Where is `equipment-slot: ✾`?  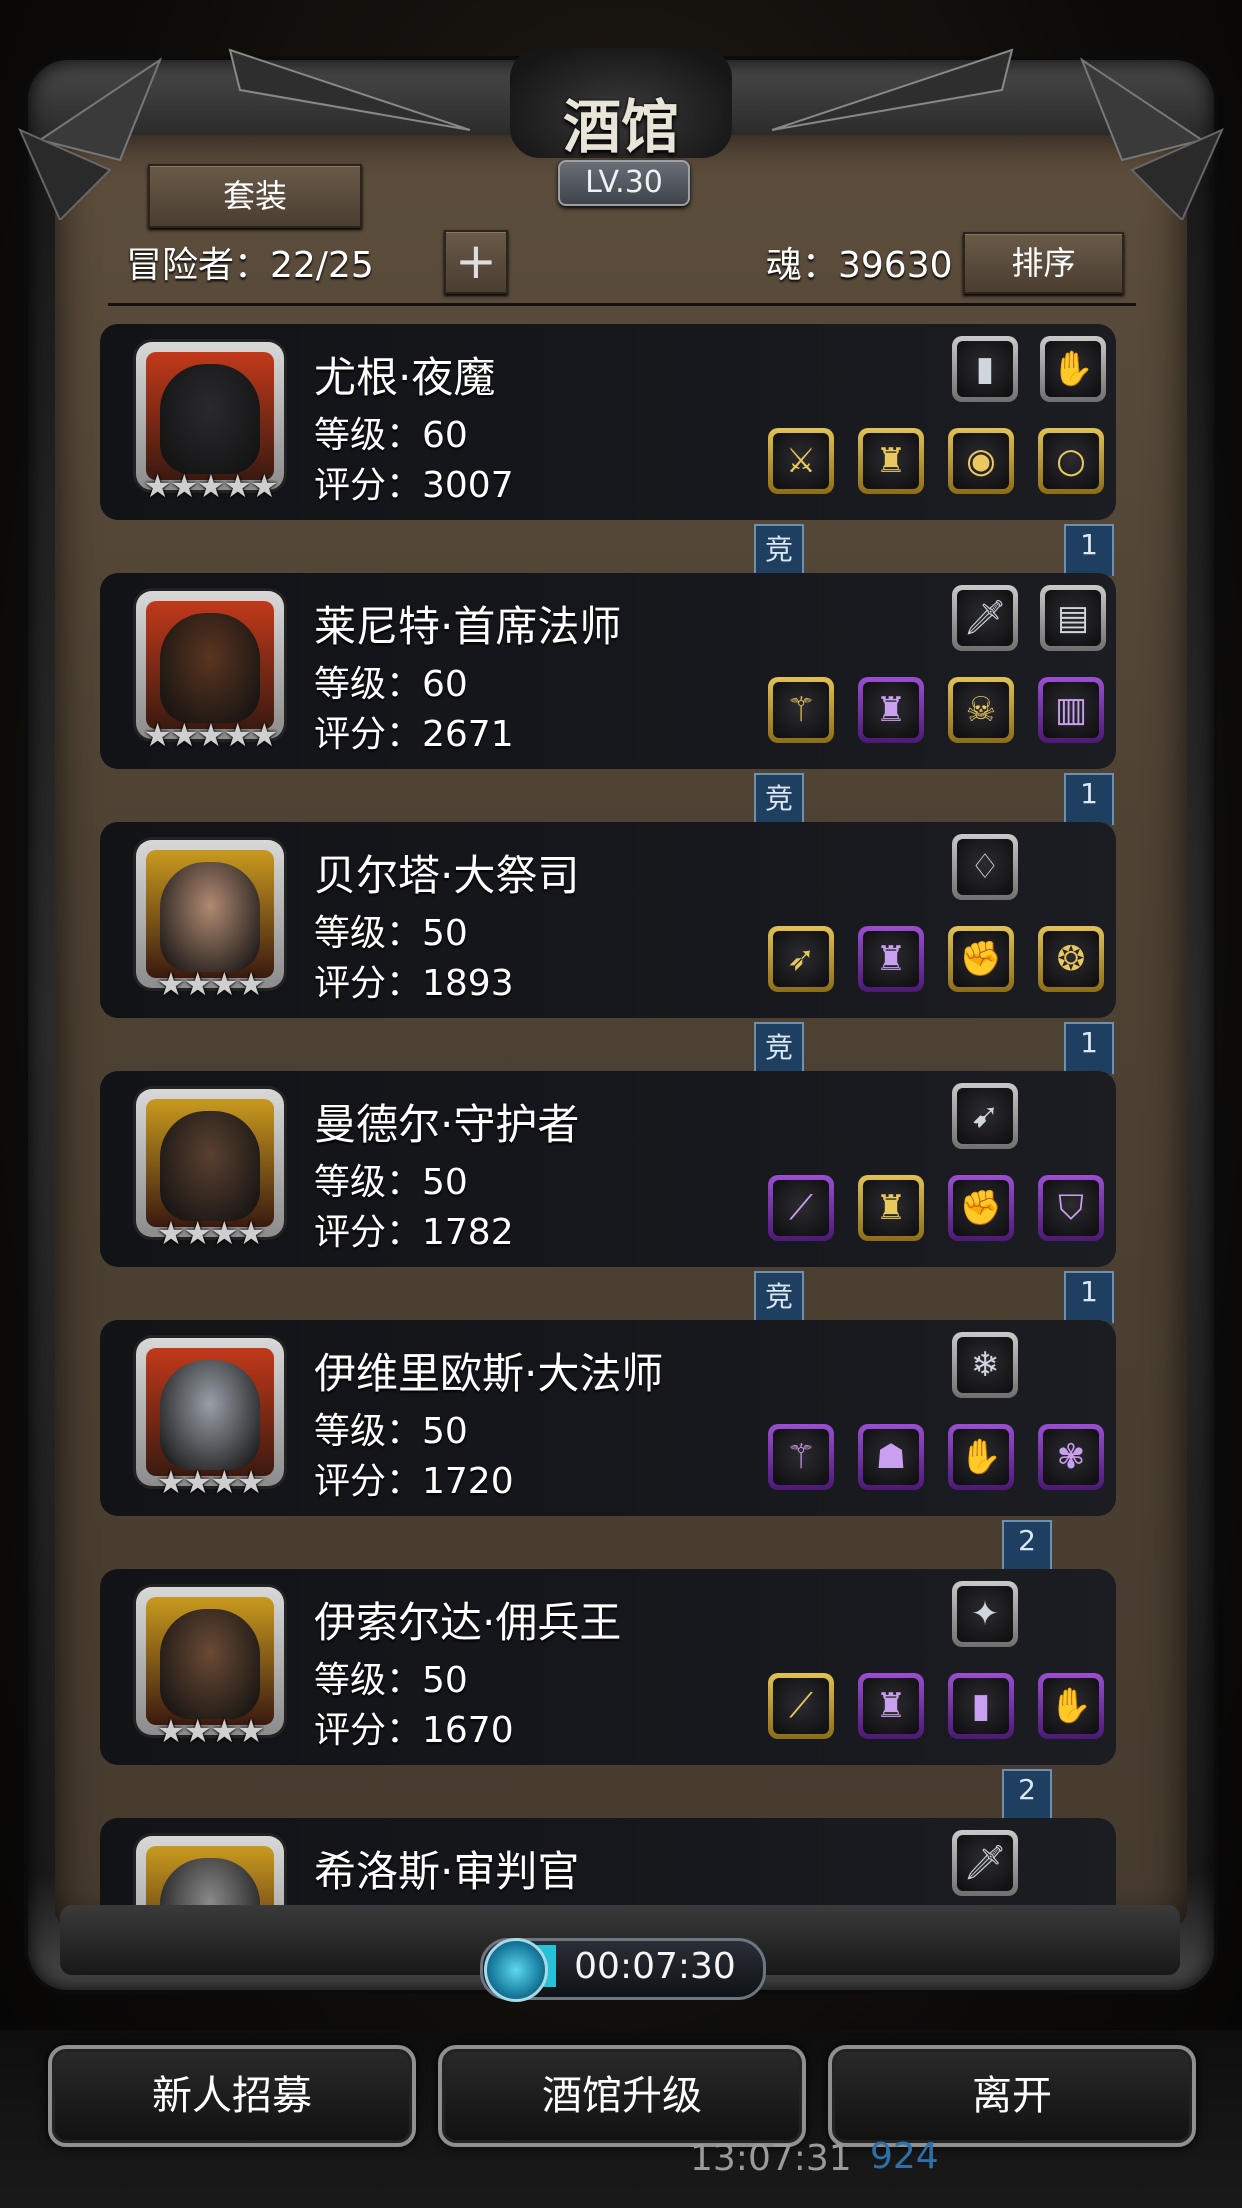
equipment-slot: ✾ is located at coordinates (1071, 1457).